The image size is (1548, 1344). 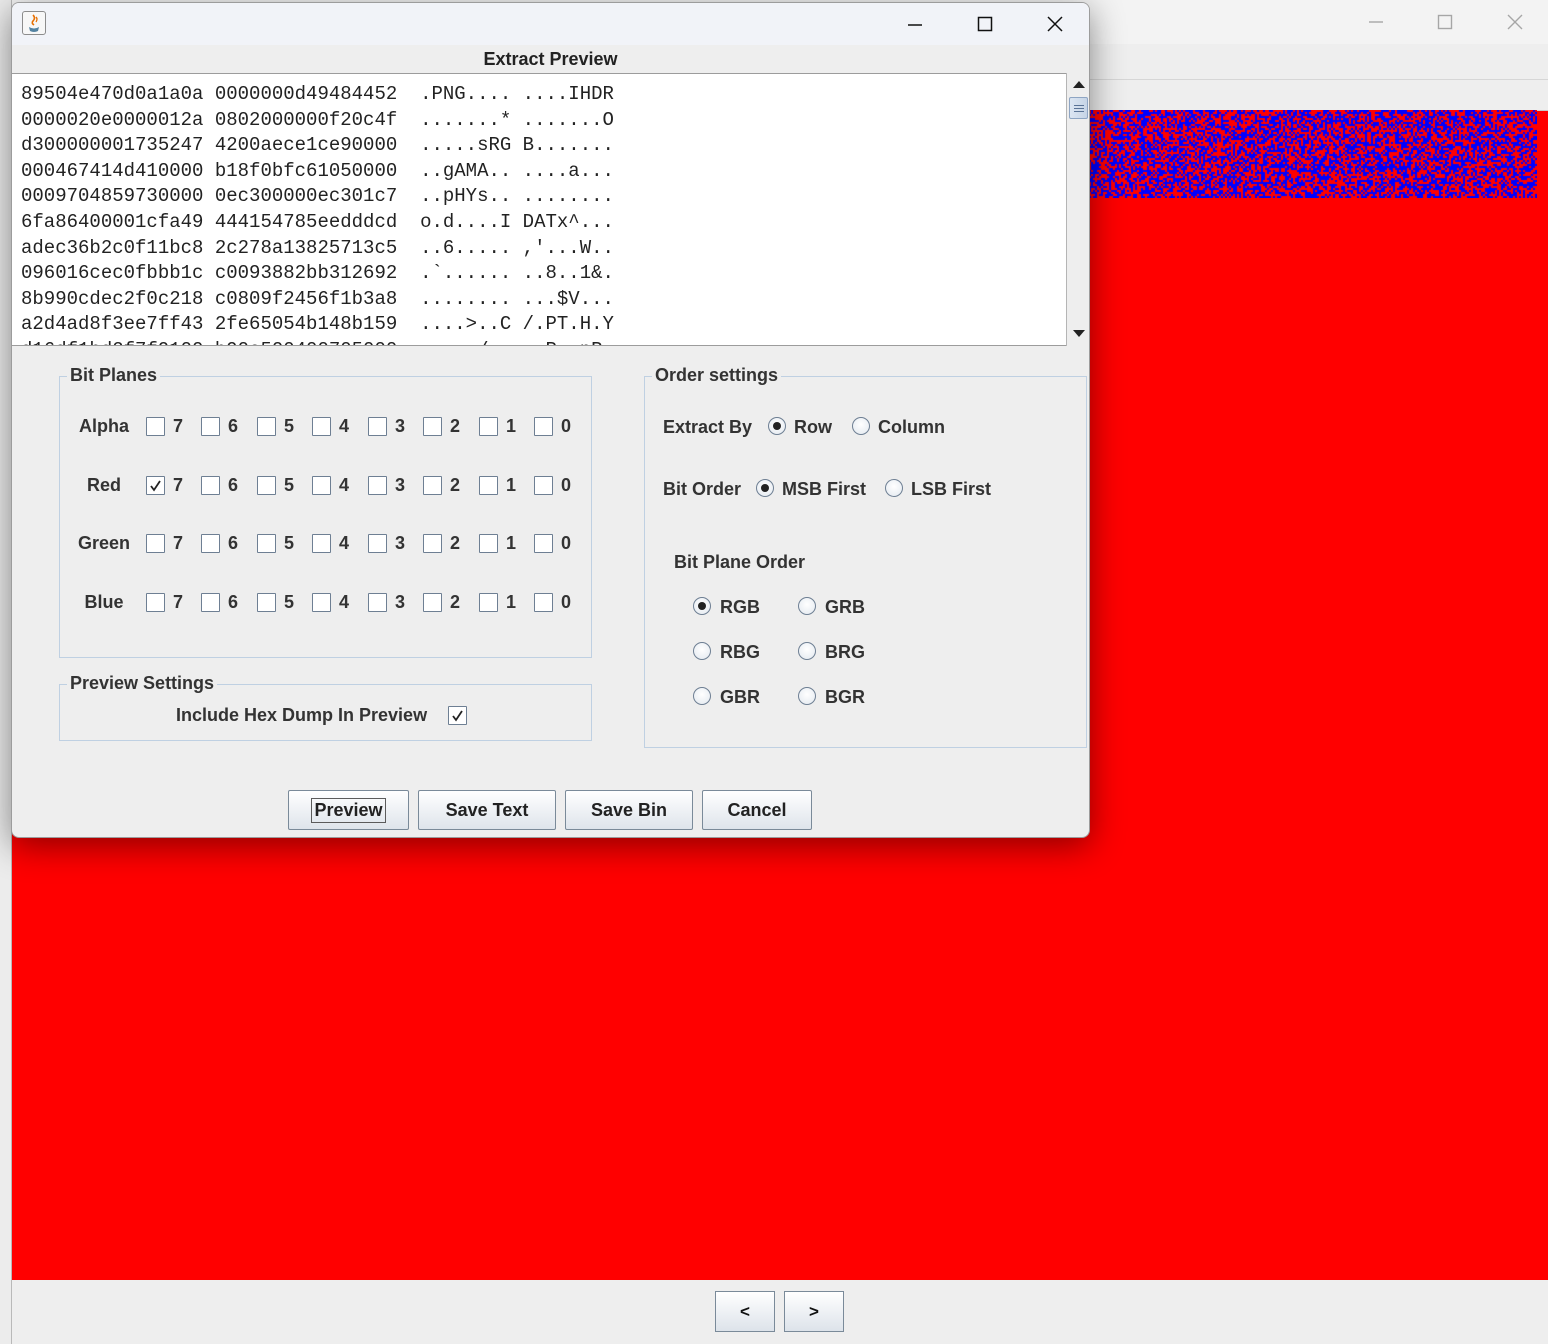 I want to click on bit-order-label: Bit Order, so click(x=702, y=489).